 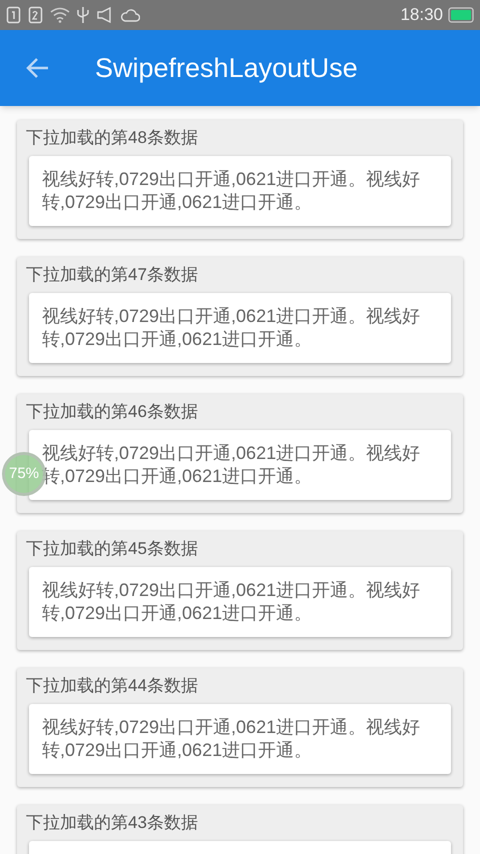 I want to click on cloud-icon, so click(x=130, y=15).